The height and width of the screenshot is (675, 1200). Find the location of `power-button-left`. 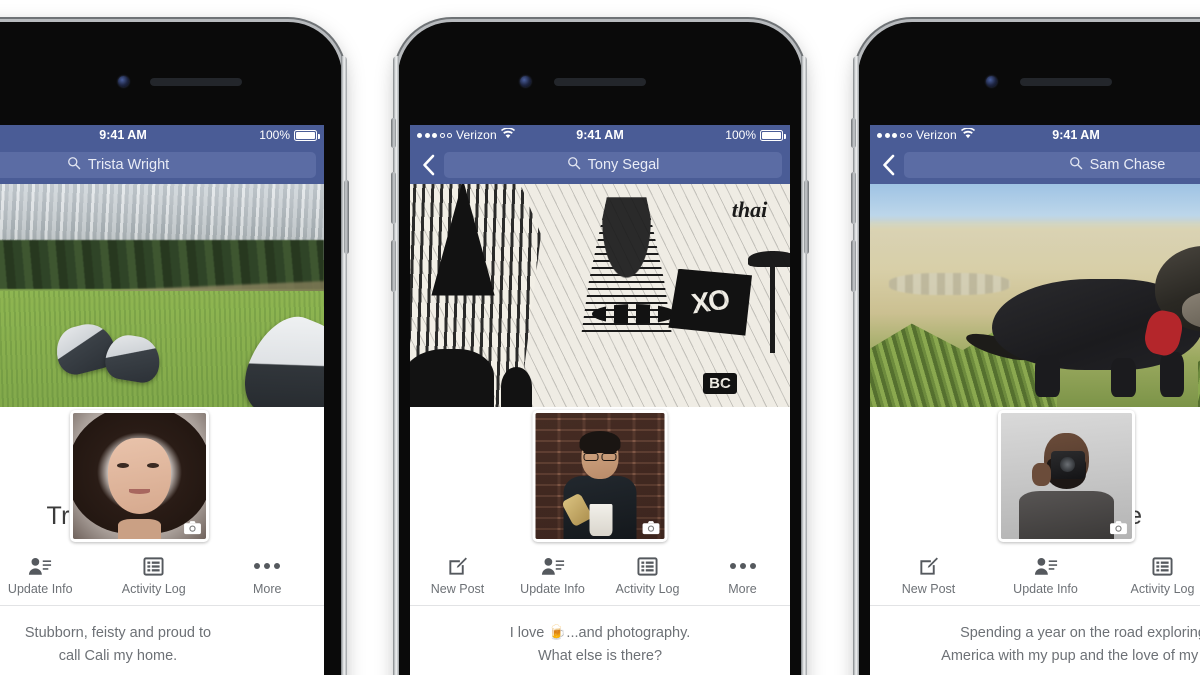

power-button-left is located at coordinates (346, 217).